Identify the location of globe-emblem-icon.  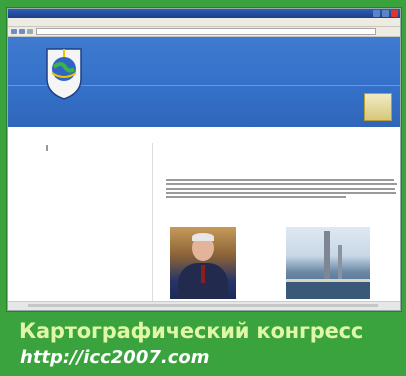
(64, 74).